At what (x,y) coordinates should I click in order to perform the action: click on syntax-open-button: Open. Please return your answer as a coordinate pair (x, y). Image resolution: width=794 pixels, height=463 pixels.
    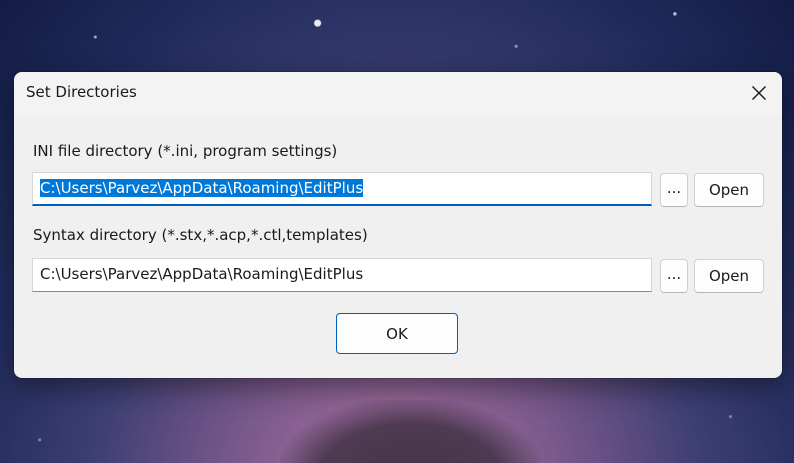
    Looking at the image, I should click on (729, 276).